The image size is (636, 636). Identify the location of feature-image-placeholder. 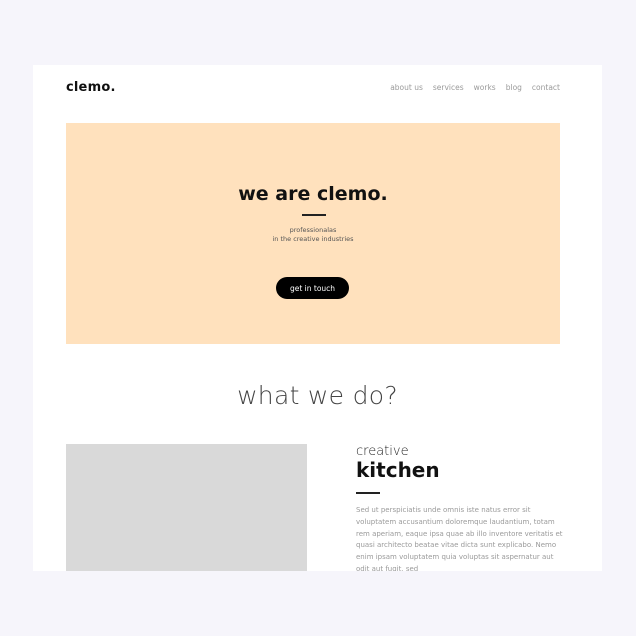
(186, 507).